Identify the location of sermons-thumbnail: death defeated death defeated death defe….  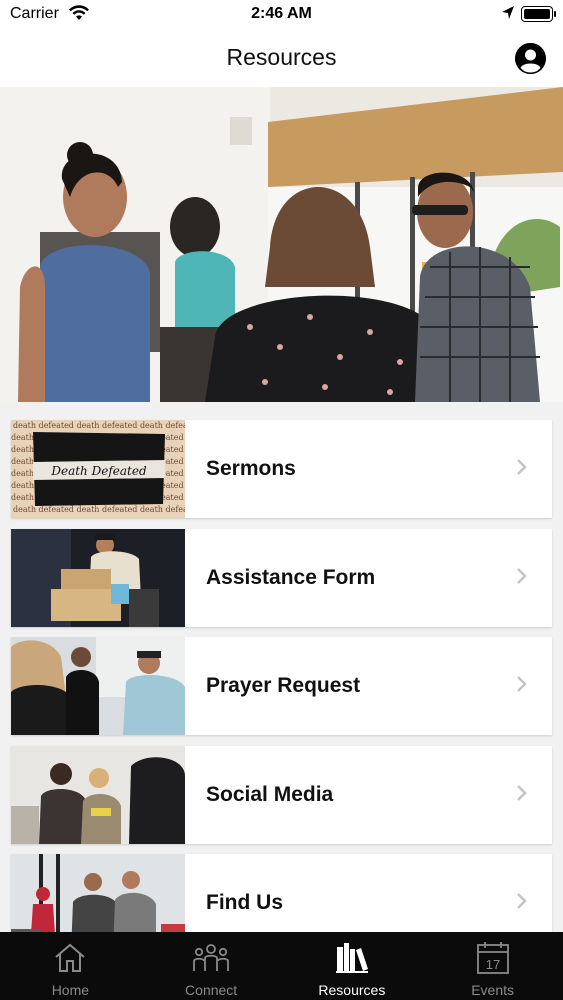
(98, 469).